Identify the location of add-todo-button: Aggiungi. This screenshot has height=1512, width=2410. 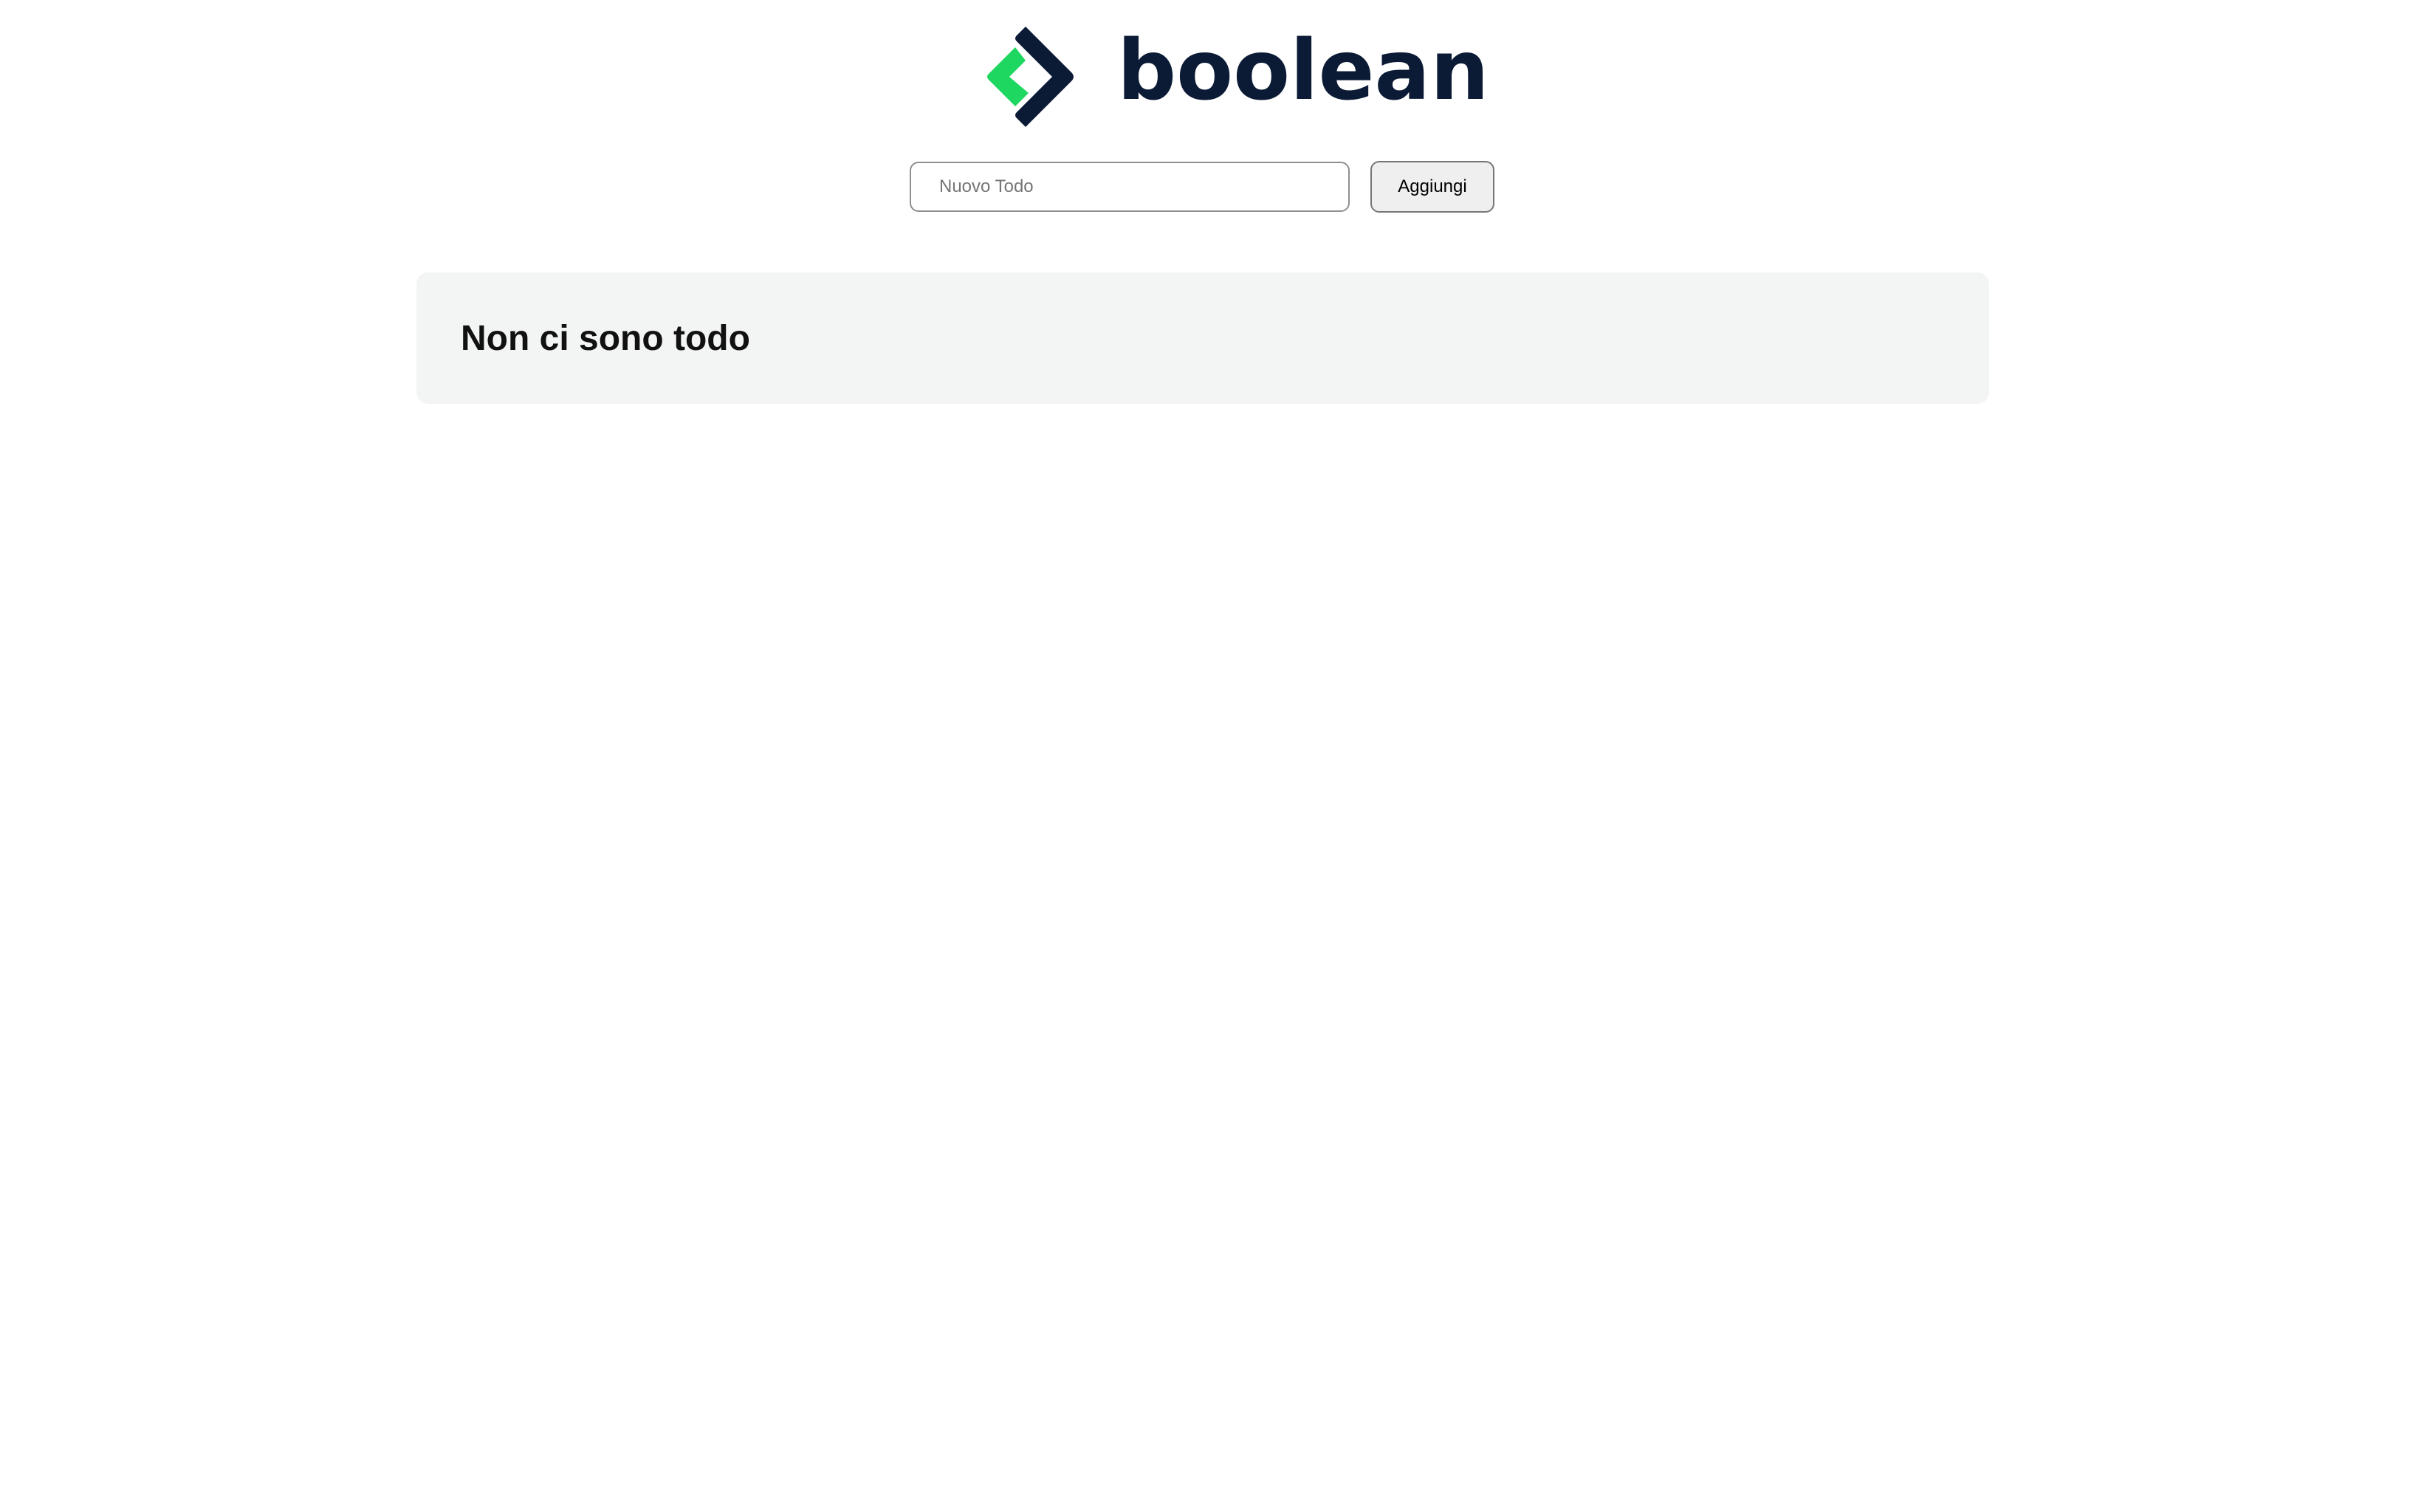
(1432, 187).